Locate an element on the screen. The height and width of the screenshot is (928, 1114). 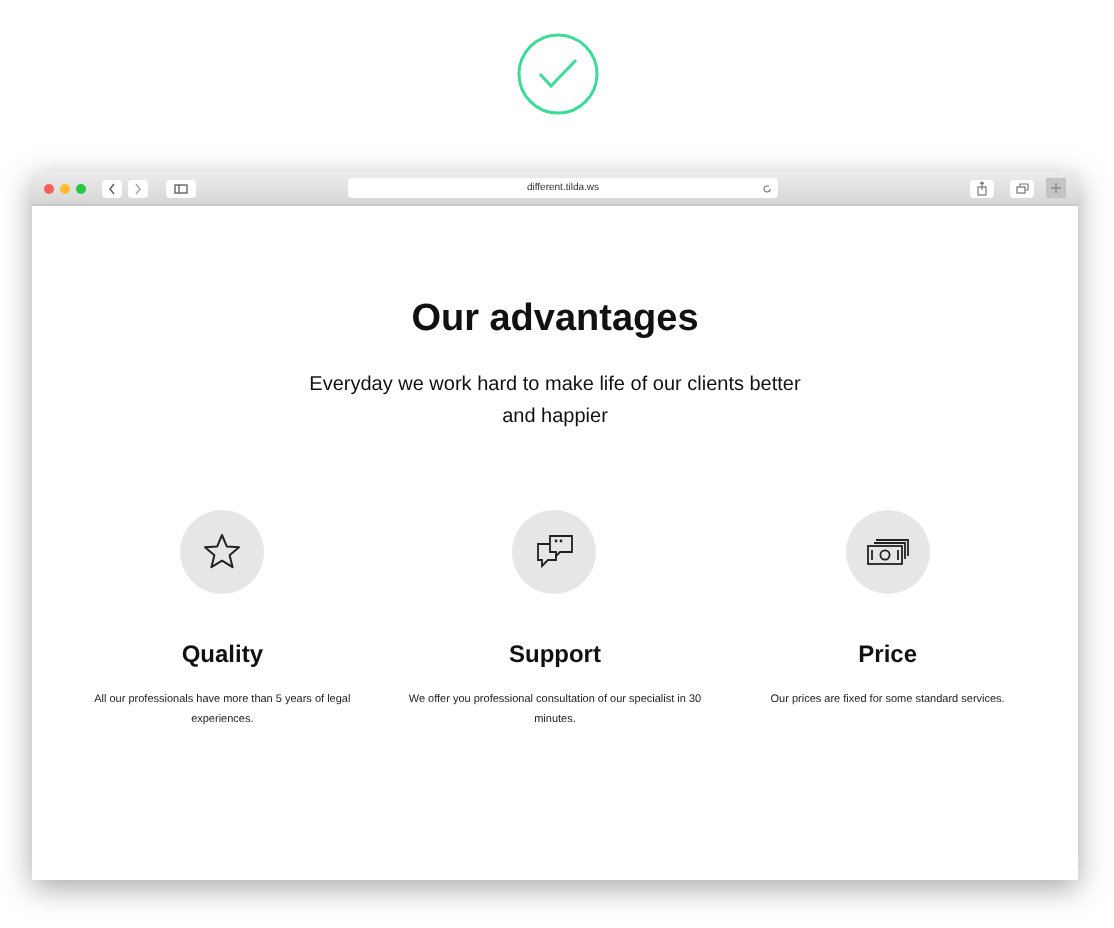
plus-icon is located at coordinates (1056, 188).